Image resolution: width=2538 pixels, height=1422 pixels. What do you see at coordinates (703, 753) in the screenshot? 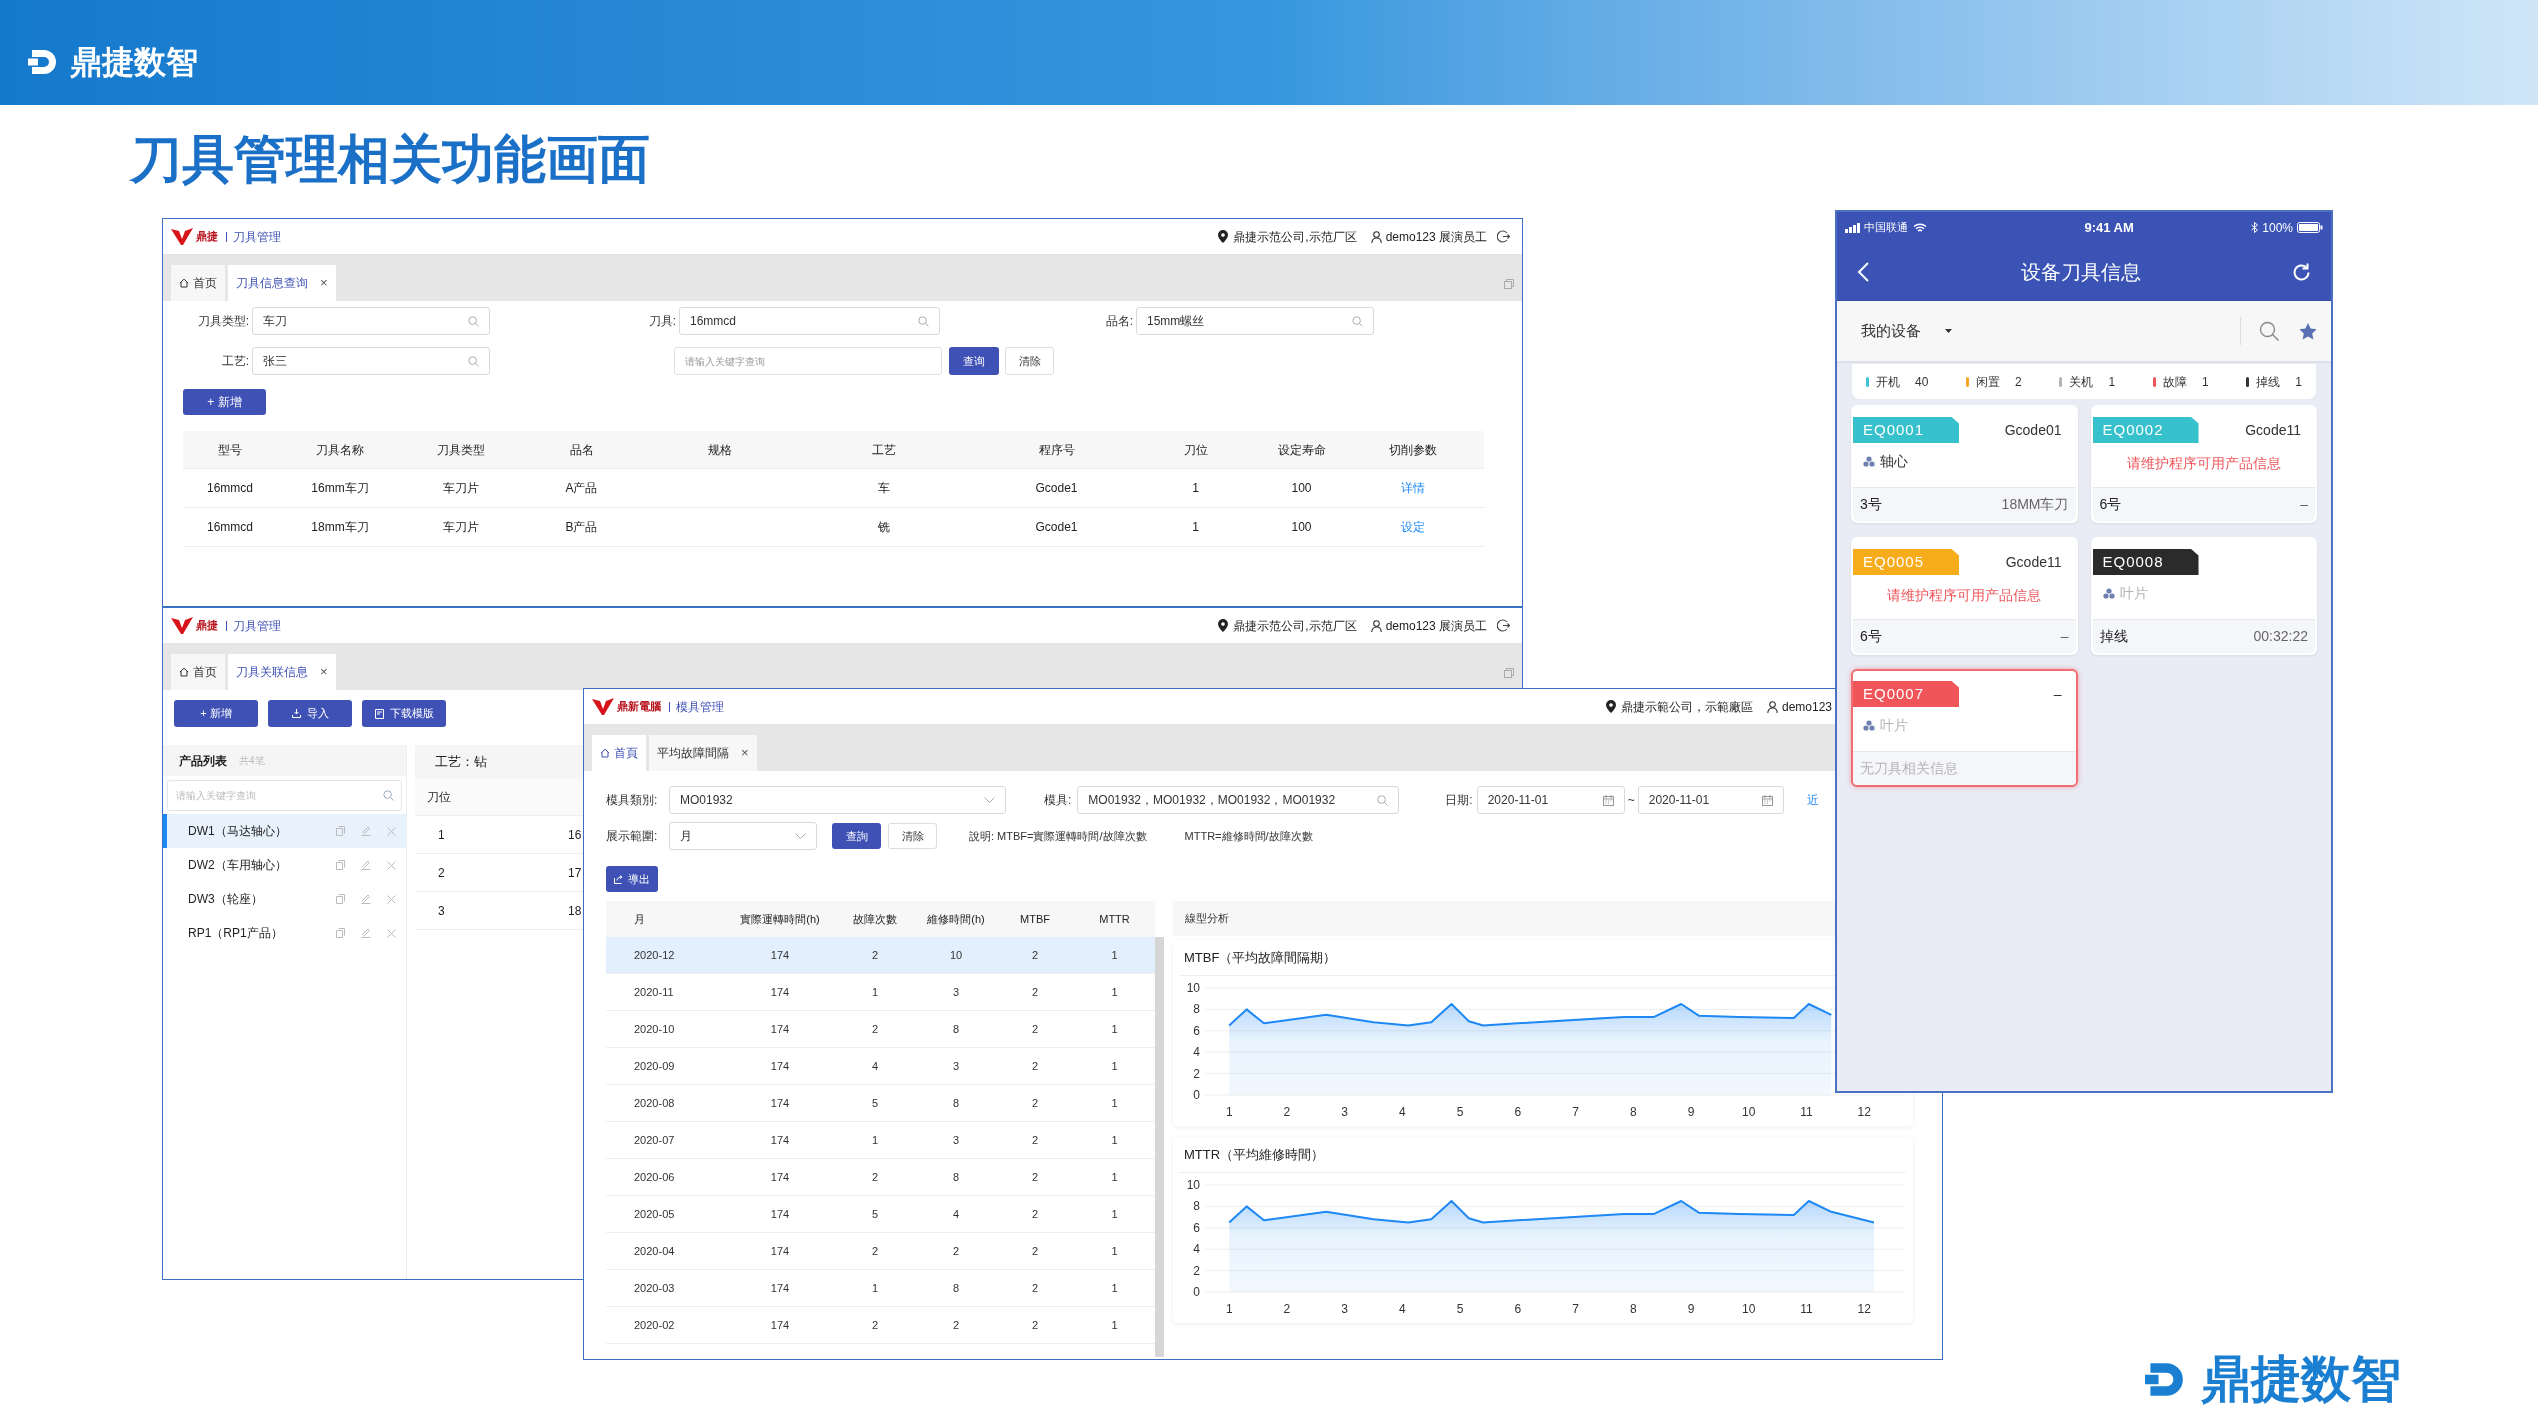
I see `tab: 平均故障間隔 ×` at bounding box center [703, 753].